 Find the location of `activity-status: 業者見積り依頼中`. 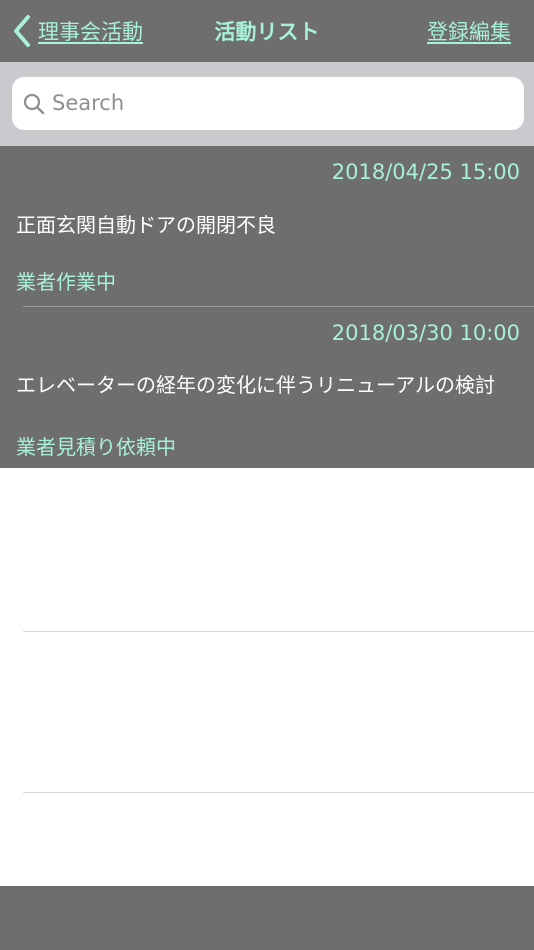

activity-status: 業者見積り依頼中 is located at coordinates (96, 447).